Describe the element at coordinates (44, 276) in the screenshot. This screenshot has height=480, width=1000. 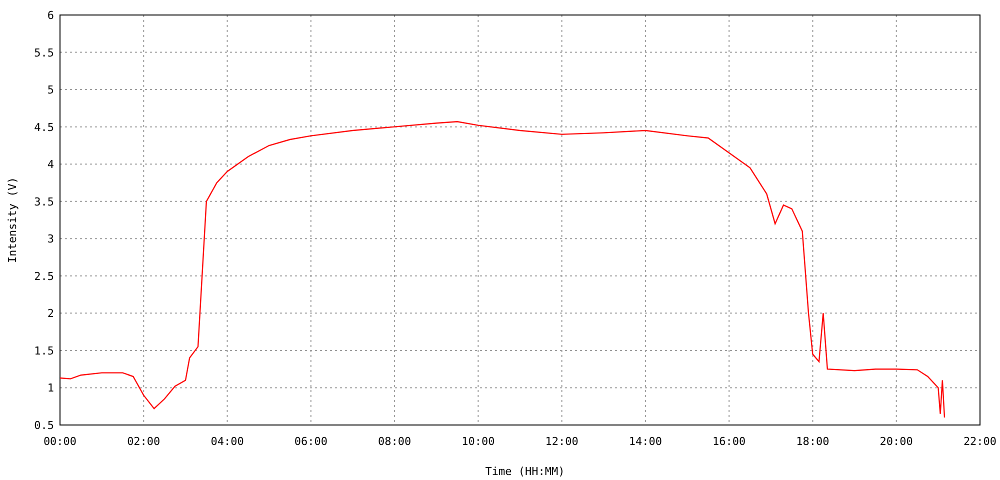
I see `y-tick-label: 2.5` at that location.